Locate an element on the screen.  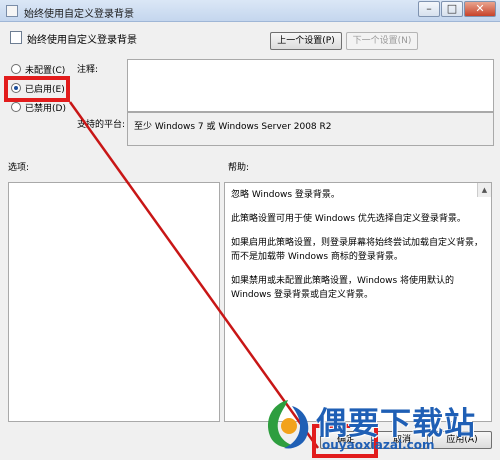
watermark: 偶要下载站 ouyaoxiazai.com is located at coordinates (381, 428).